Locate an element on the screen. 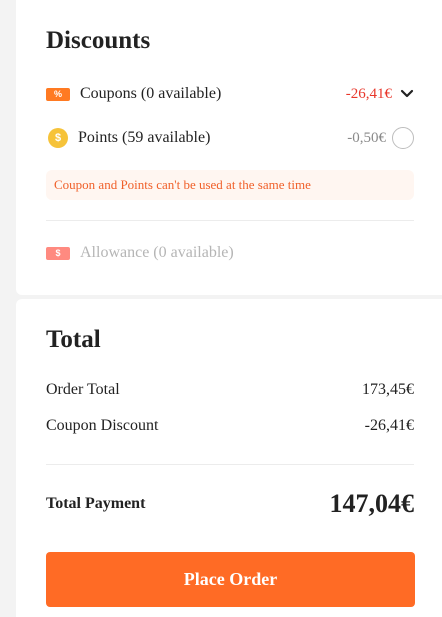  coupons-row: % Coupons (0 available) -26,41€ is located at coordinates (230, 94).